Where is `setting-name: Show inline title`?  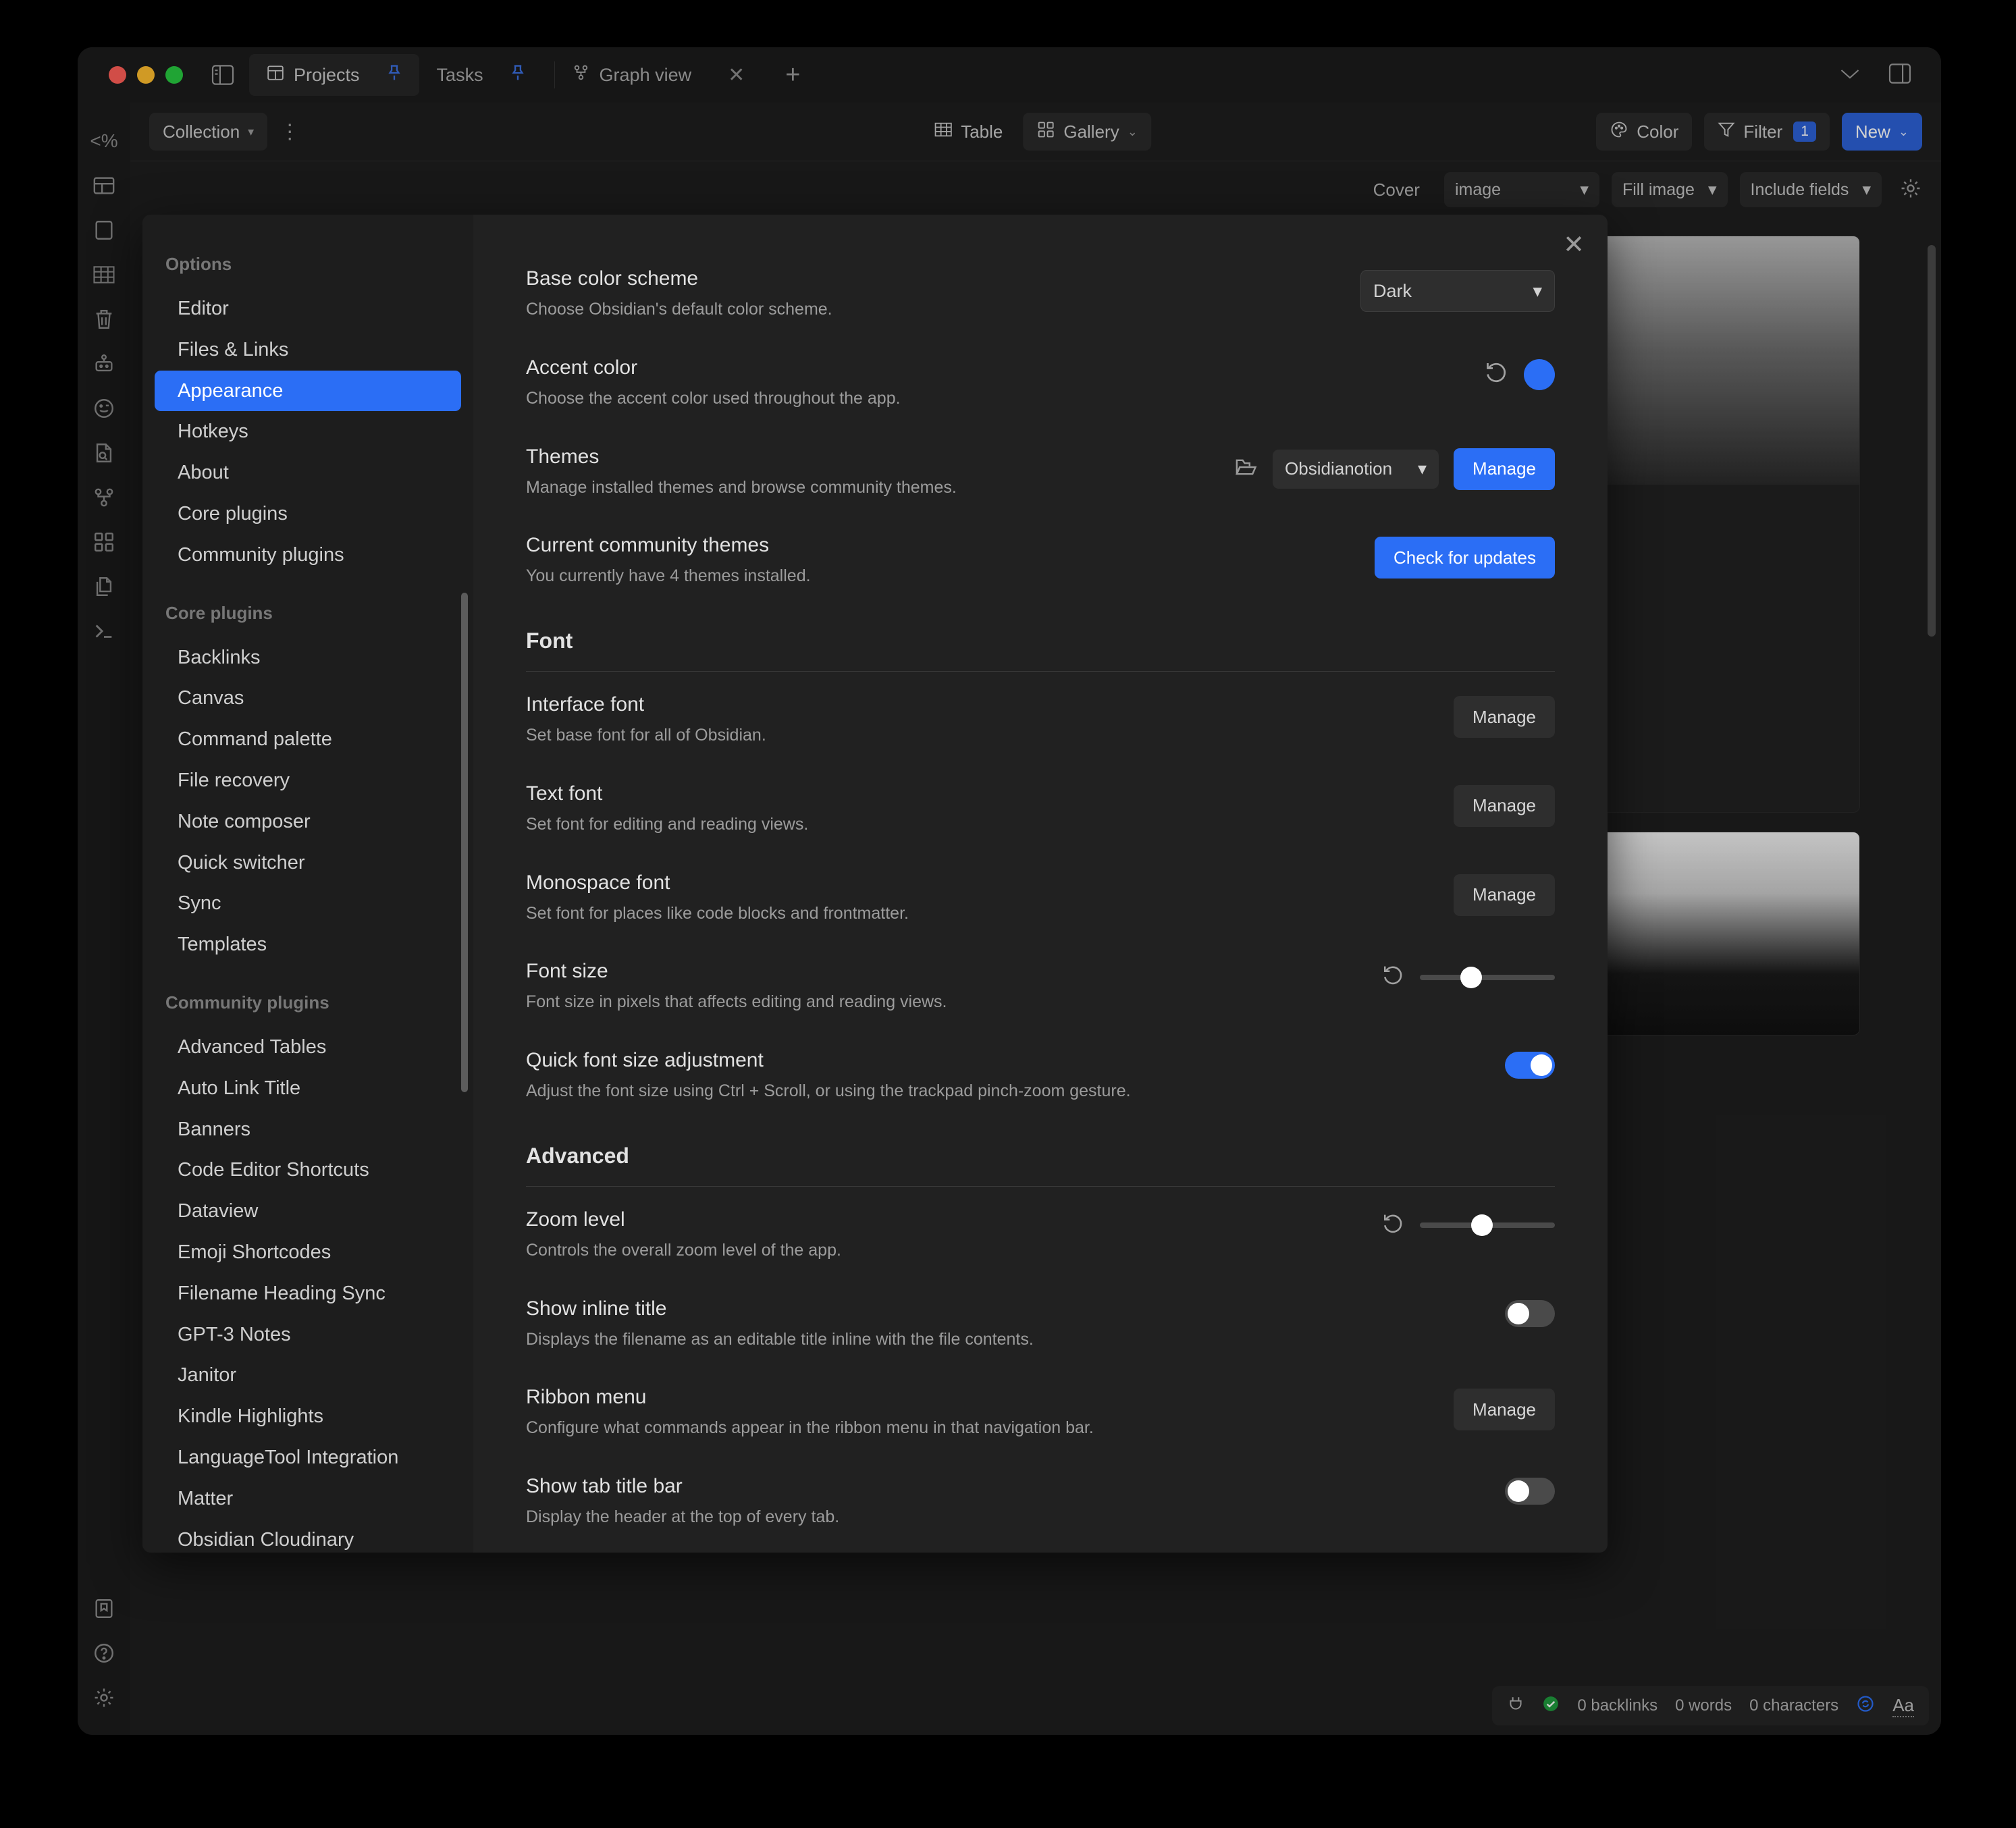
setting-name: Show inline title is located at coordinates (596, 1309).